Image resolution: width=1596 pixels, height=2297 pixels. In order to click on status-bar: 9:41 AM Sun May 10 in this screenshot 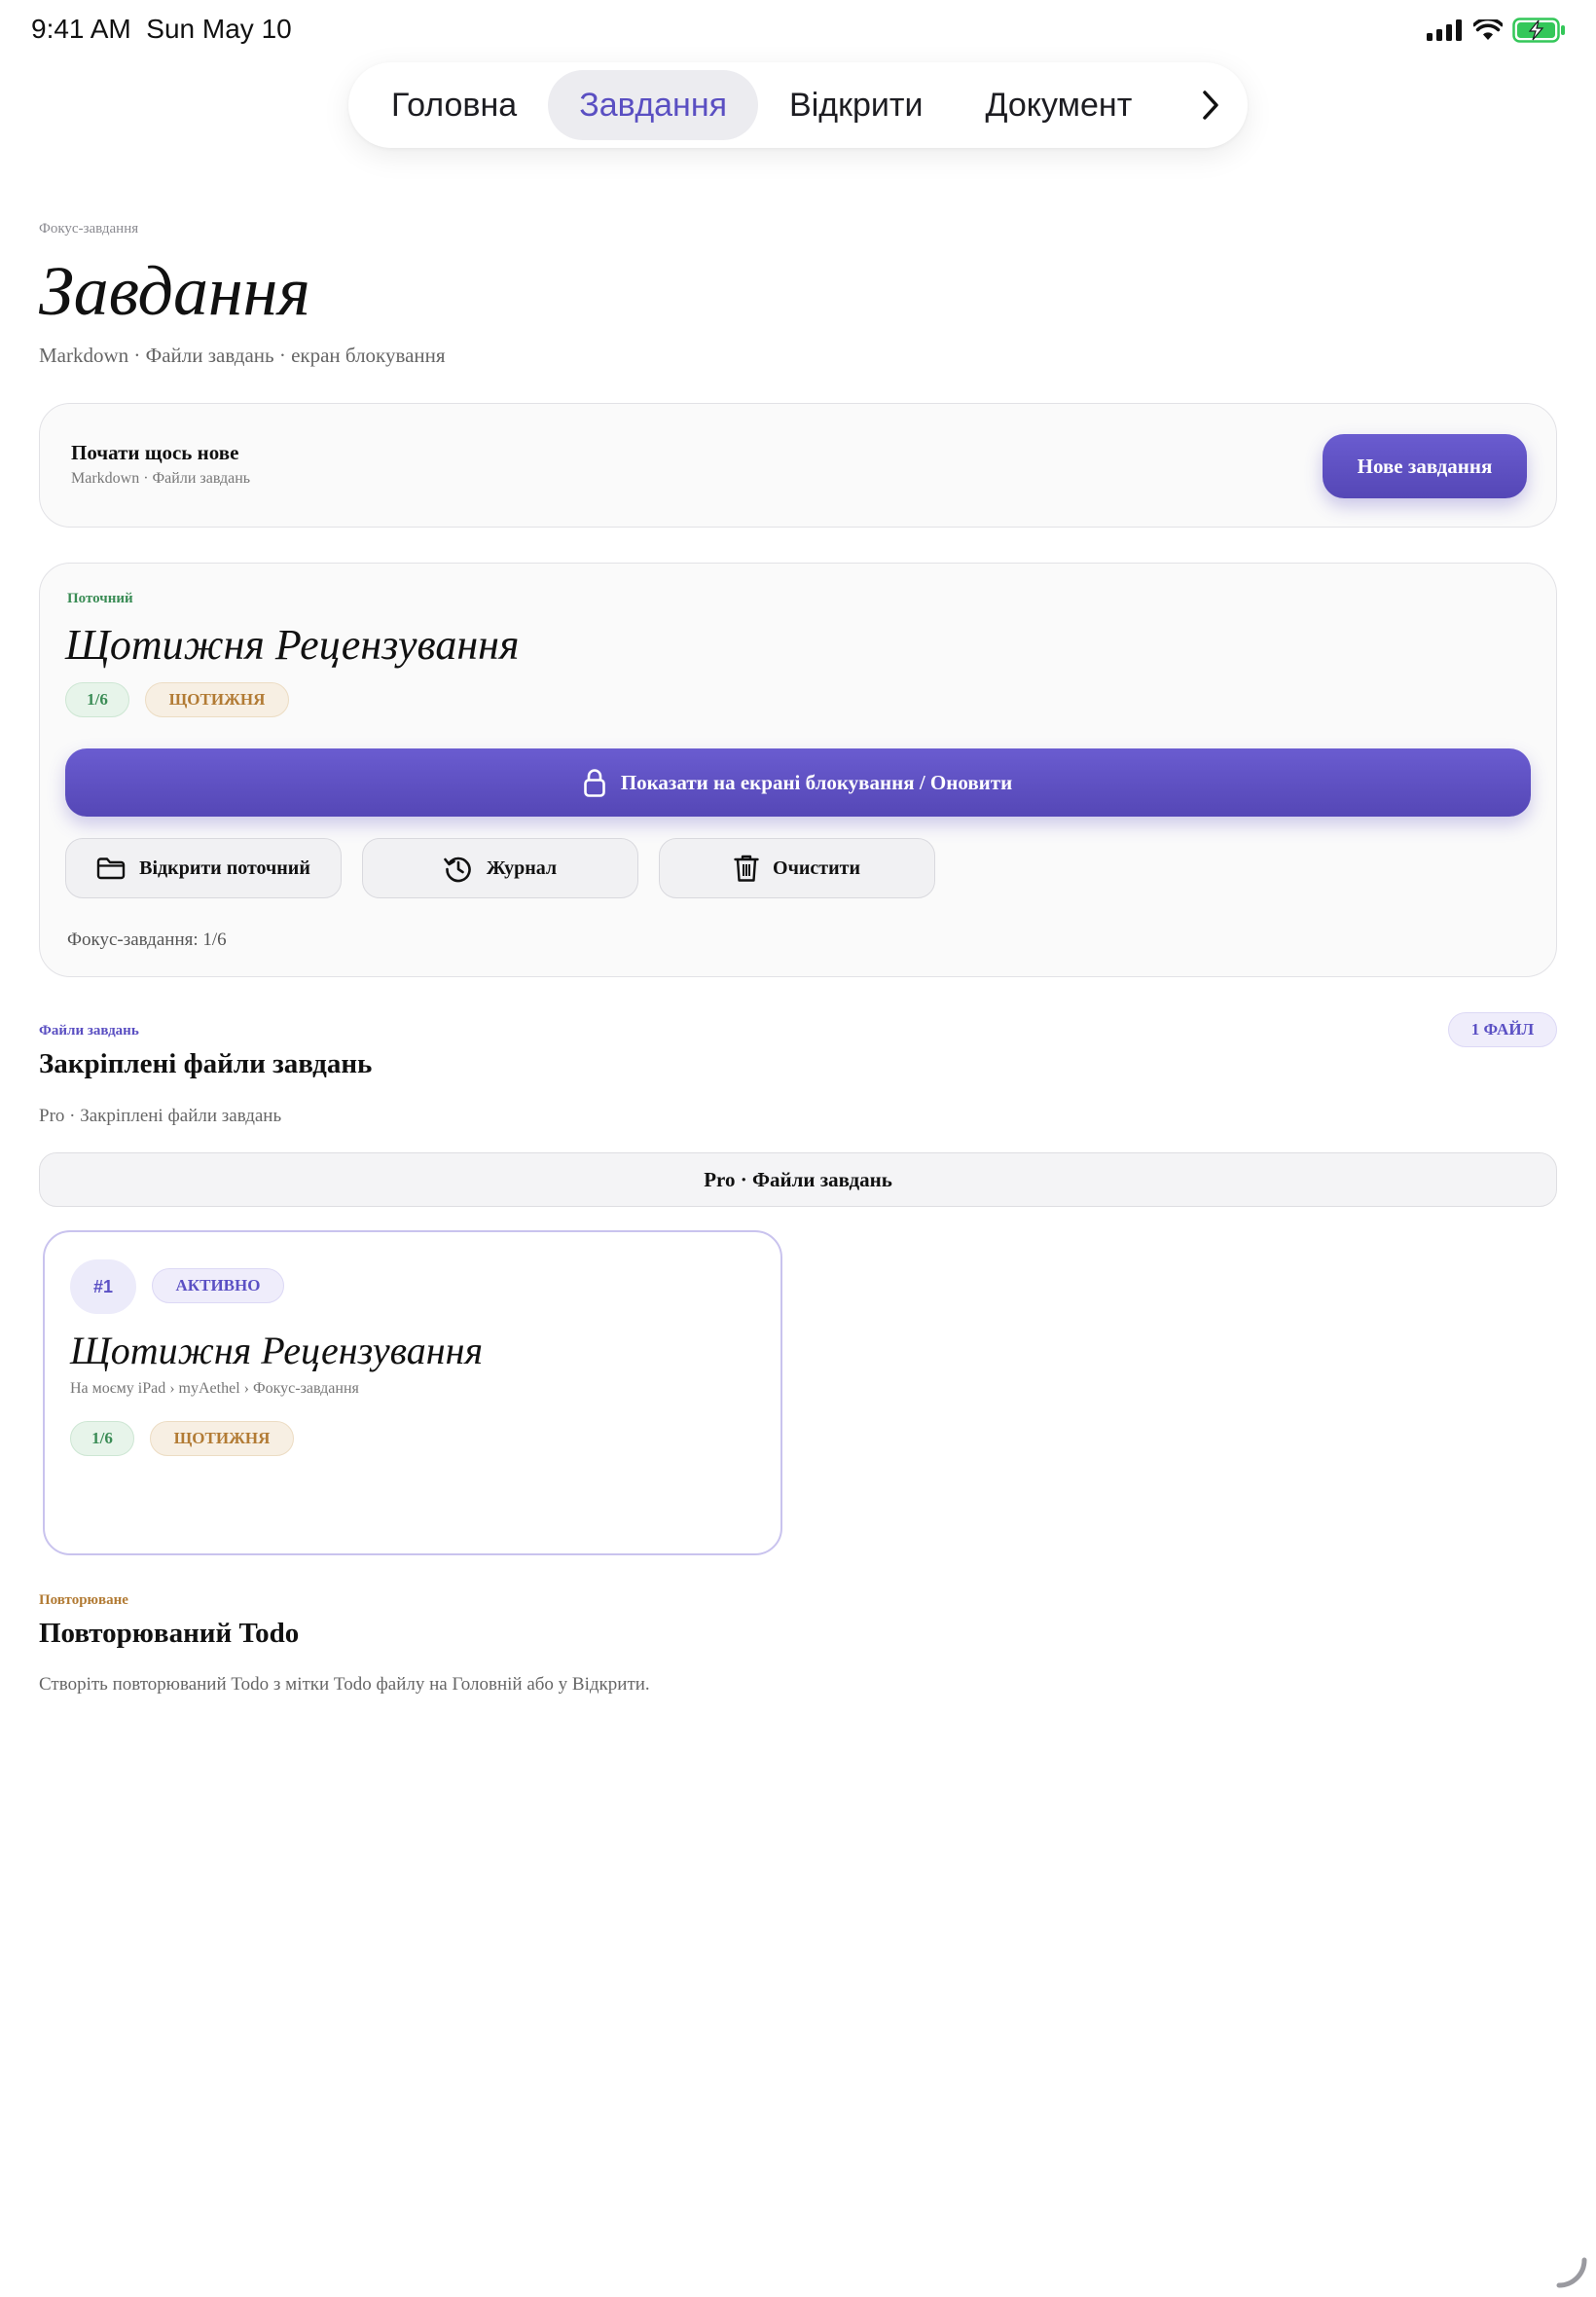, I will do `click(798, 31)`.